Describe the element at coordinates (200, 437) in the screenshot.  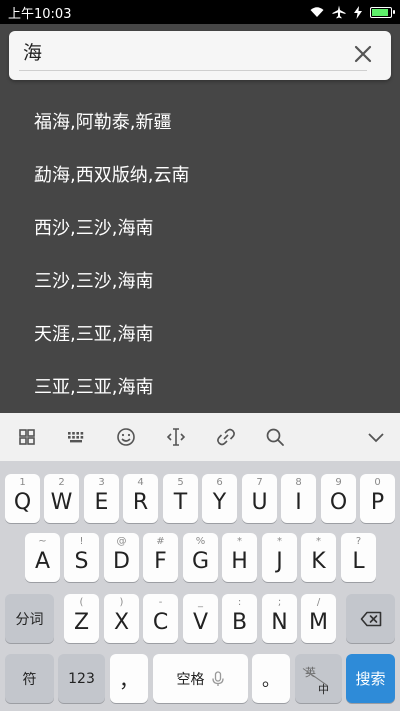
I see `keyboard-toolbar` at that location.